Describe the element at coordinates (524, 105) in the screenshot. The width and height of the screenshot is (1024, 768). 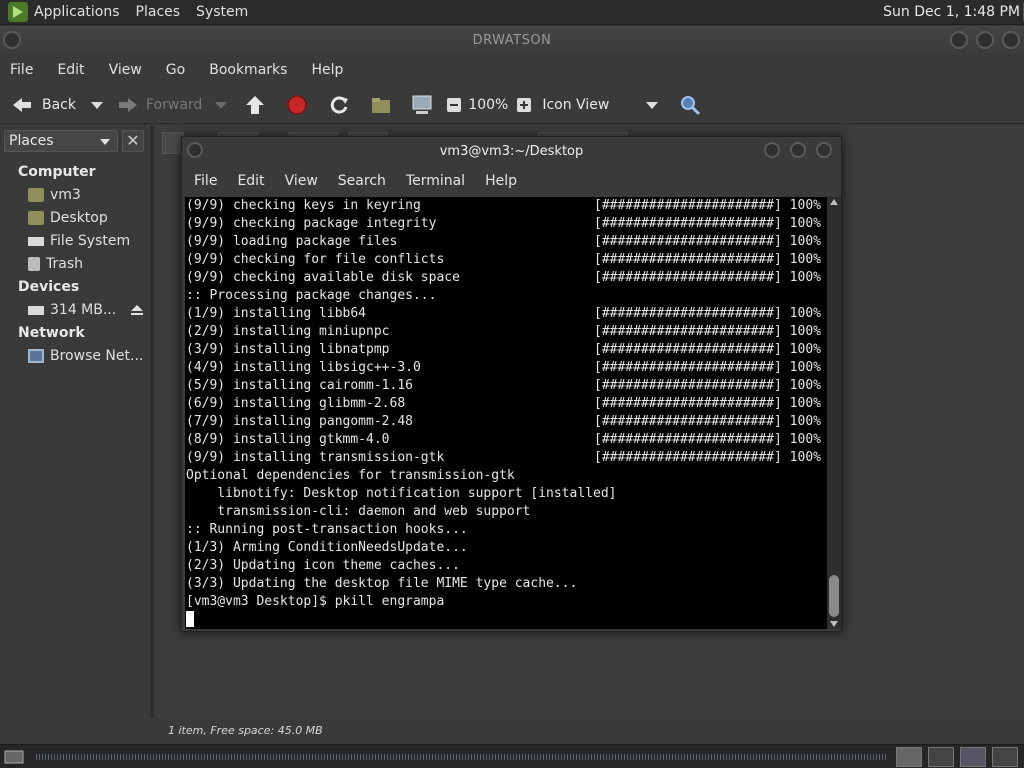
I see `zoom-in-icon` at that location.